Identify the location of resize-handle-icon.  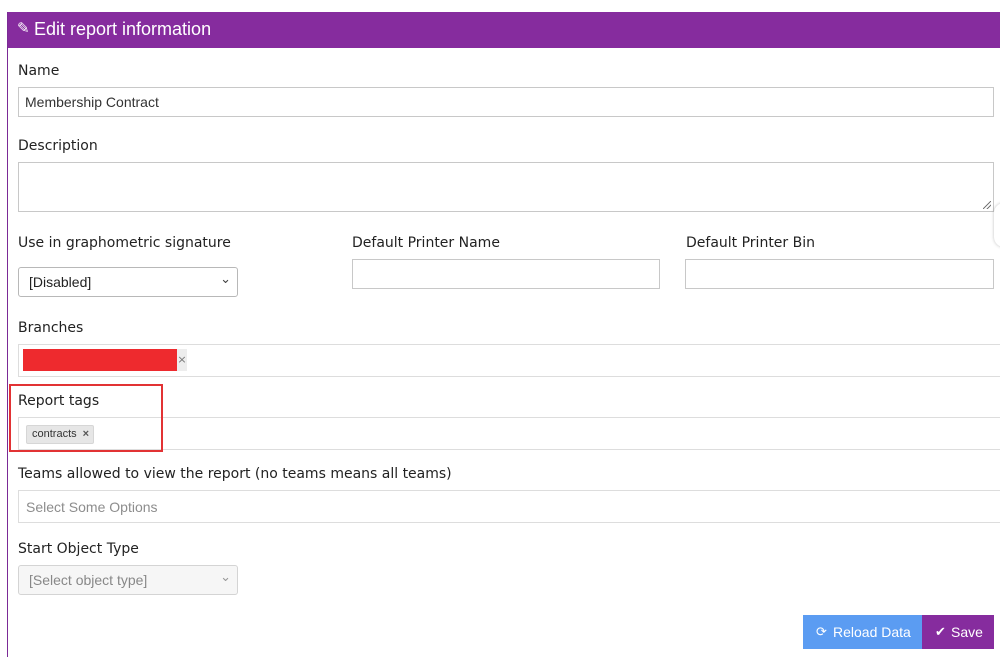
(987, 205).